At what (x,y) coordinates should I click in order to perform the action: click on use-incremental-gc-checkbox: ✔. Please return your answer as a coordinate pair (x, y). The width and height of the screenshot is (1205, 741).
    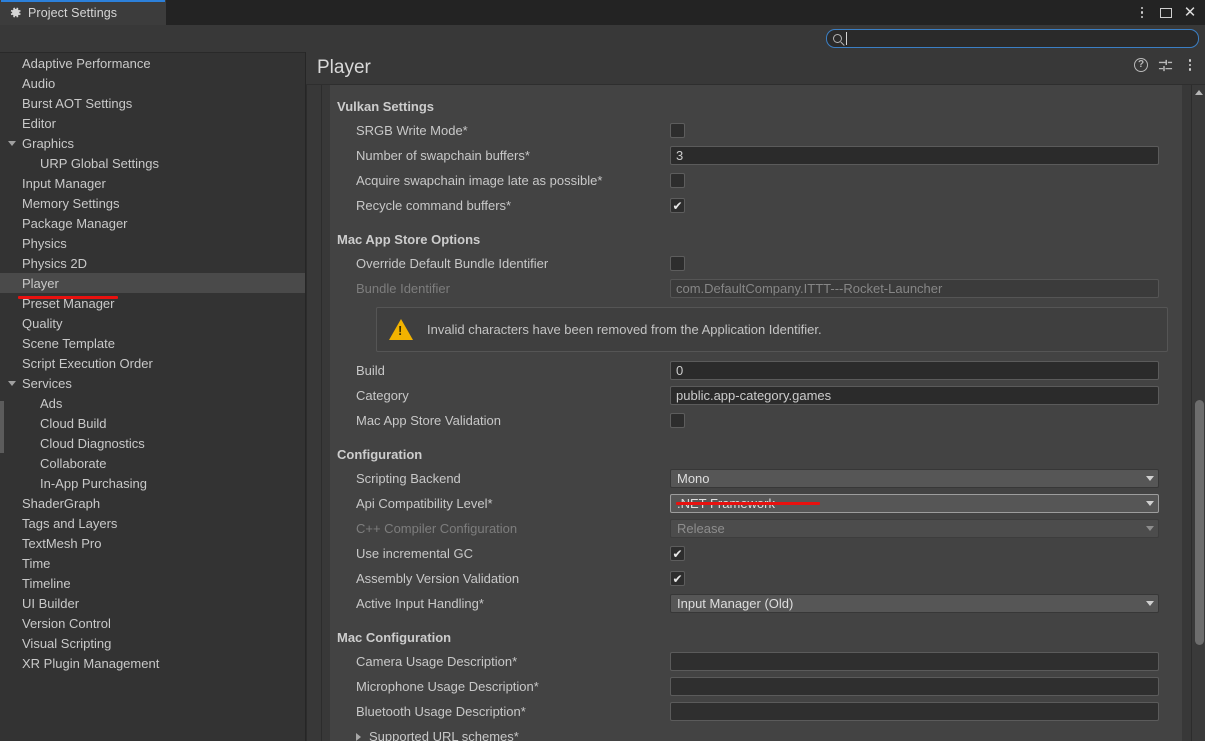
    Looking at the image, I should click on (677, 553).